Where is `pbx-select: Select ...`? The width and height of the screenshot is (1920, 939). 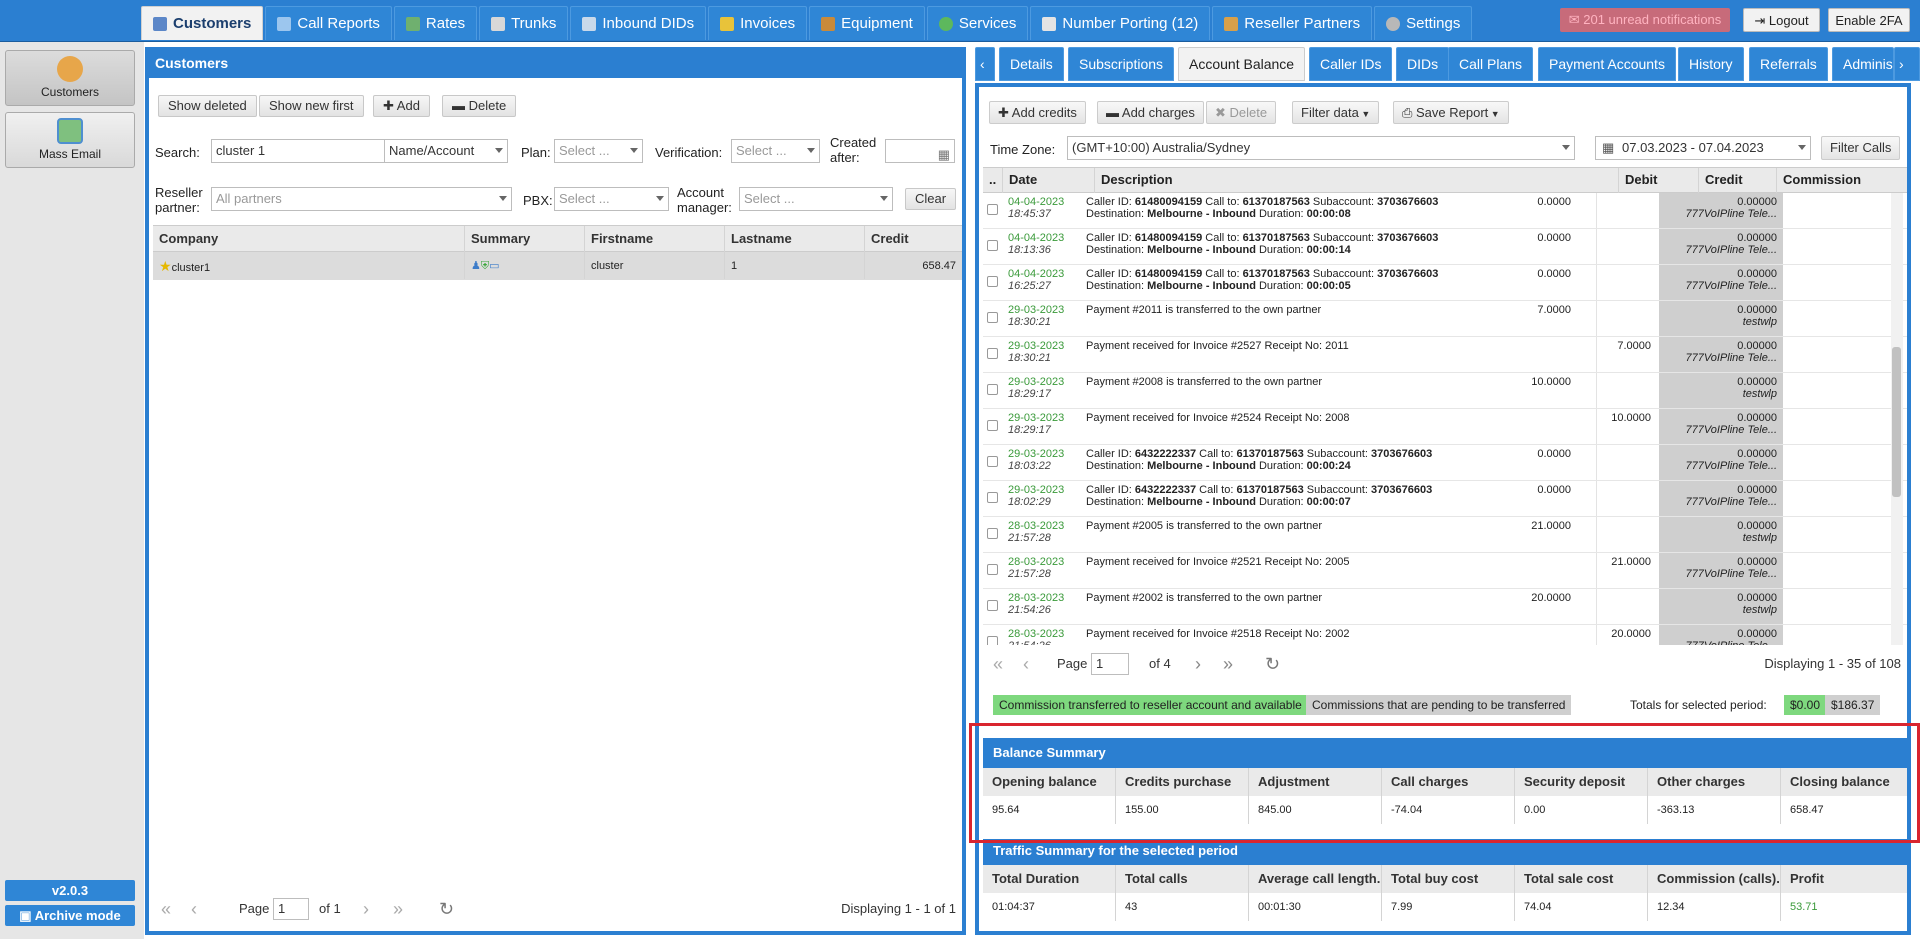
pbx-select: Select ... is located at coordinates (611, 199).